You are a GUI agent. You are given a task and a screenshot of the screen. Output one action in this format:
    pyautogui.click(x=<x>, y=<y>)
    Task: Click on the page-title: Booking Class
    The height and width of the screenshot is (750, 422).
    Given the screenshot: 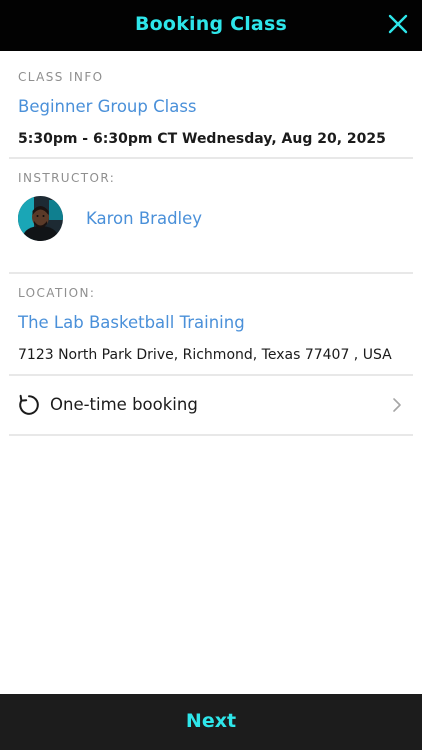 What is the action you would take?
    pyautogui.click(x=211, y=24)
    